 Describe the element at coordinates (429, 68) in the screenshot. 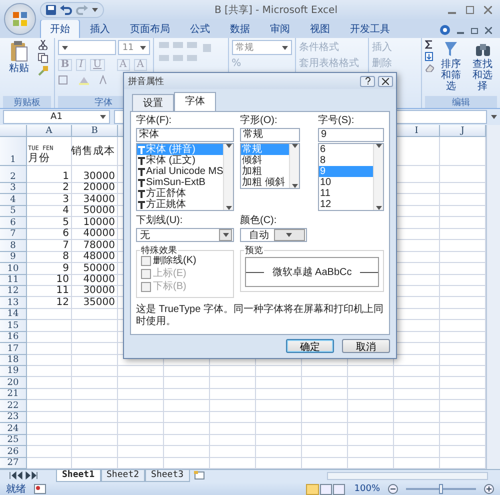

I see `eraser-icon` at that location.